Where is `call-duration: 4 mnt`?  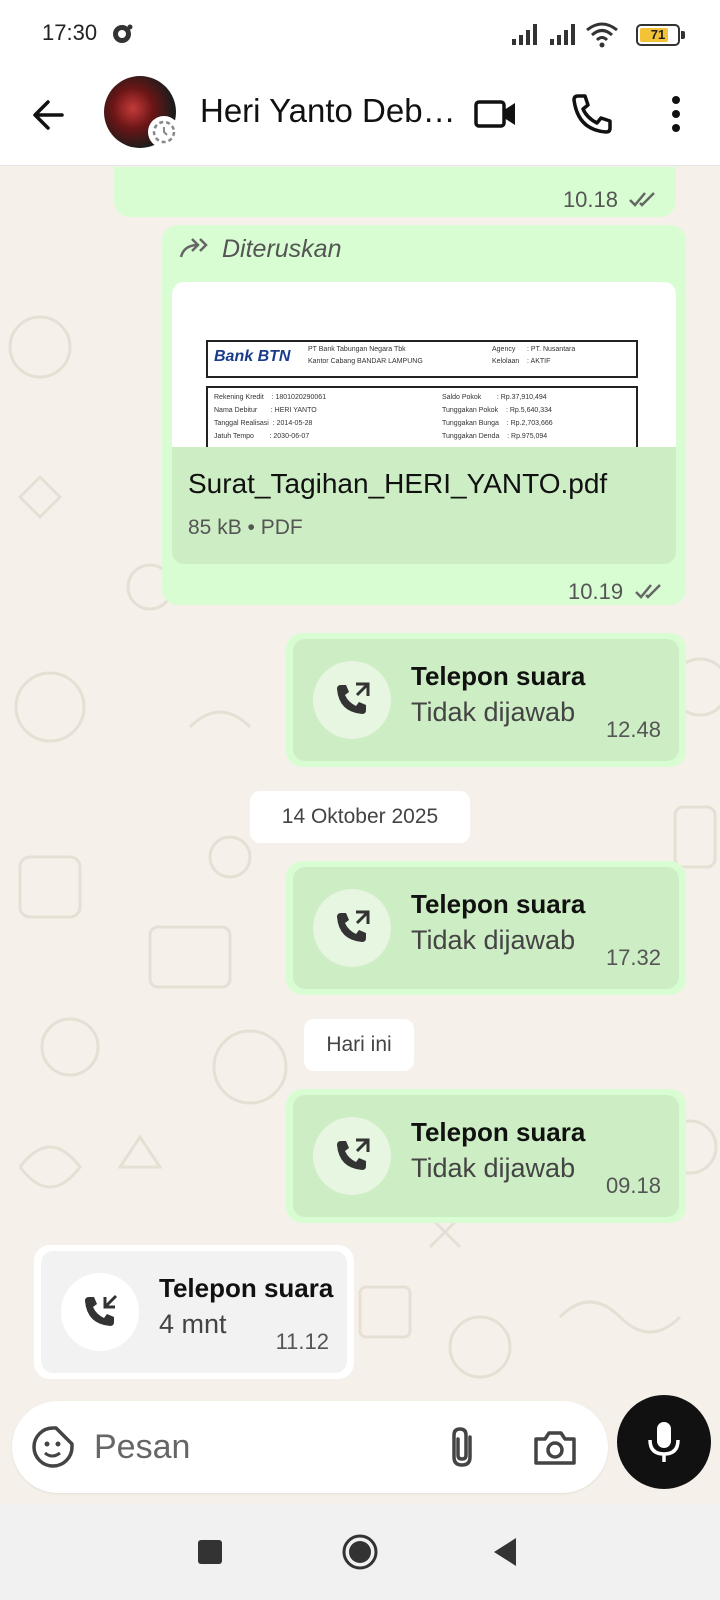
call-duration: 4 mnt is located at coordinates (193, 1324).